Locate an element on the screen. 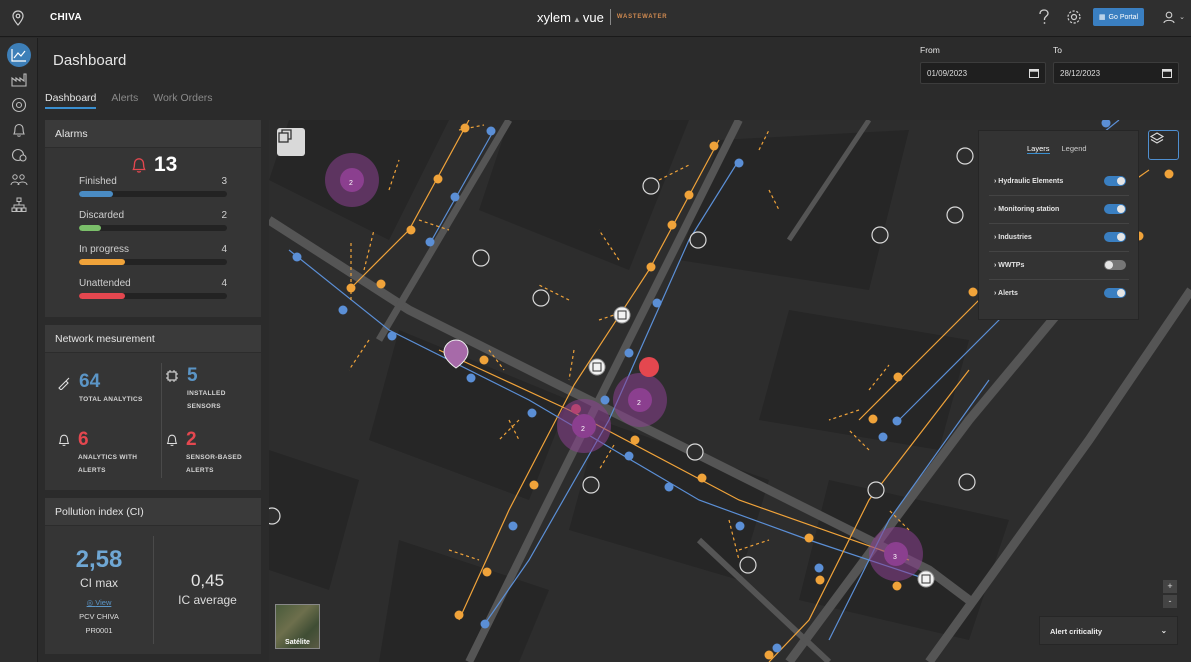 This screenshot has width=1191, height=662. ci-max-block: 2,58 CI max ◎ View PCV CHIVA PR0001 is located at coordinates (99, 590).